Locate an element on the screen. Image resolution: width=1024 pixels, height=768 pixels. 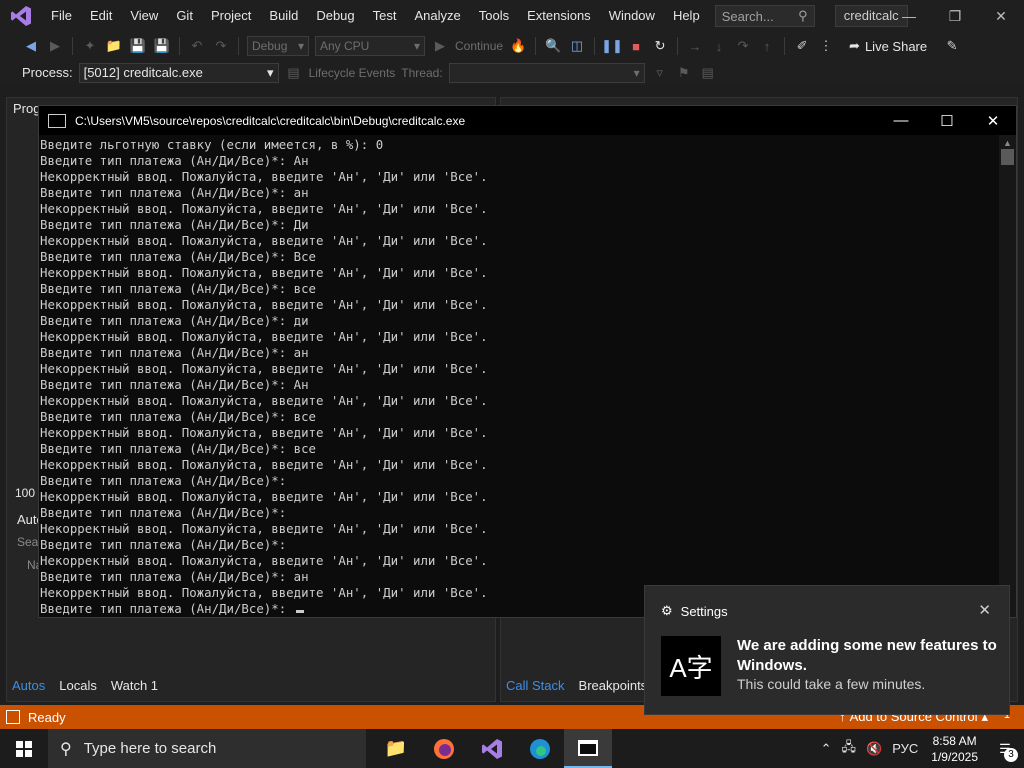
diagnostics-icon: ◫ is located at coordinates (577, 46).